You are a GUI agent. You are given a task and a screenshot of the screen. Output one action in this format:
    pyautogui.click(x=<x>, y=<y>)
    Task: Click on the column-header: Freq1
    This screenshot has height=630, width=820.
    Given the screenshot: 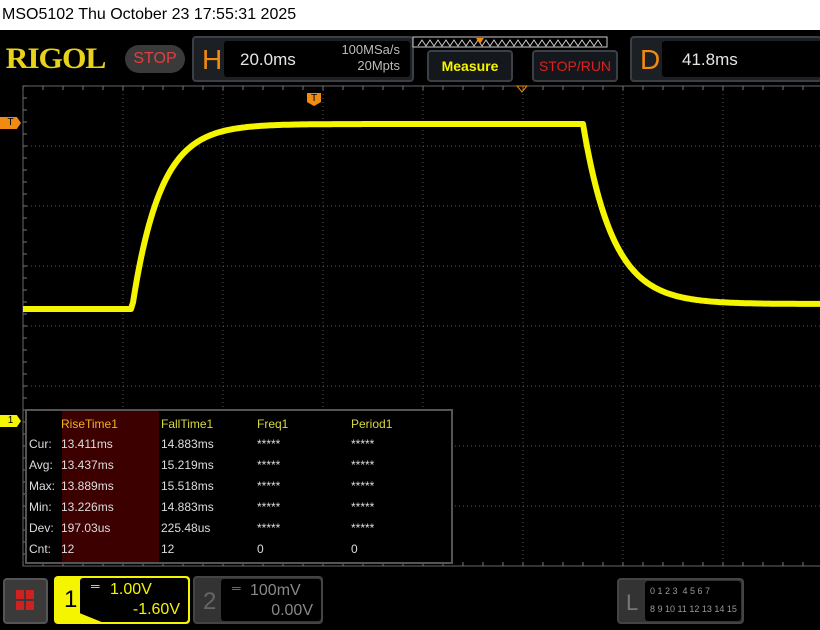 What is the action you would take?
    pyautogui.click(x=273, y=424)
    